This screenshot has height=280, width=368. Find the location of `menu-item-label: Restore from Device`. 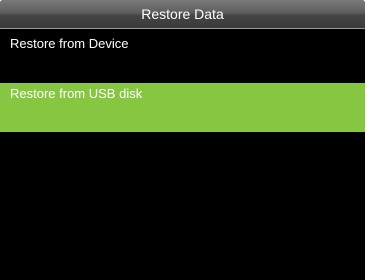

menu-item-label: Restore from Device is located at coordinates (69, 43).